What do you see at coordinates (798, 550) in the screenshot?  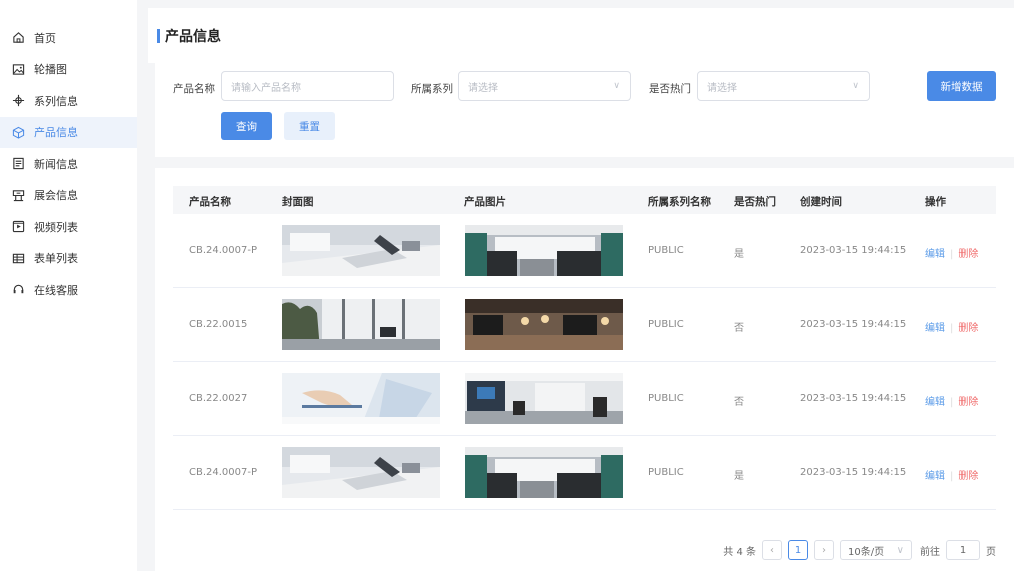 I see `page-number-current: 1` at bounding box center [798, 550].